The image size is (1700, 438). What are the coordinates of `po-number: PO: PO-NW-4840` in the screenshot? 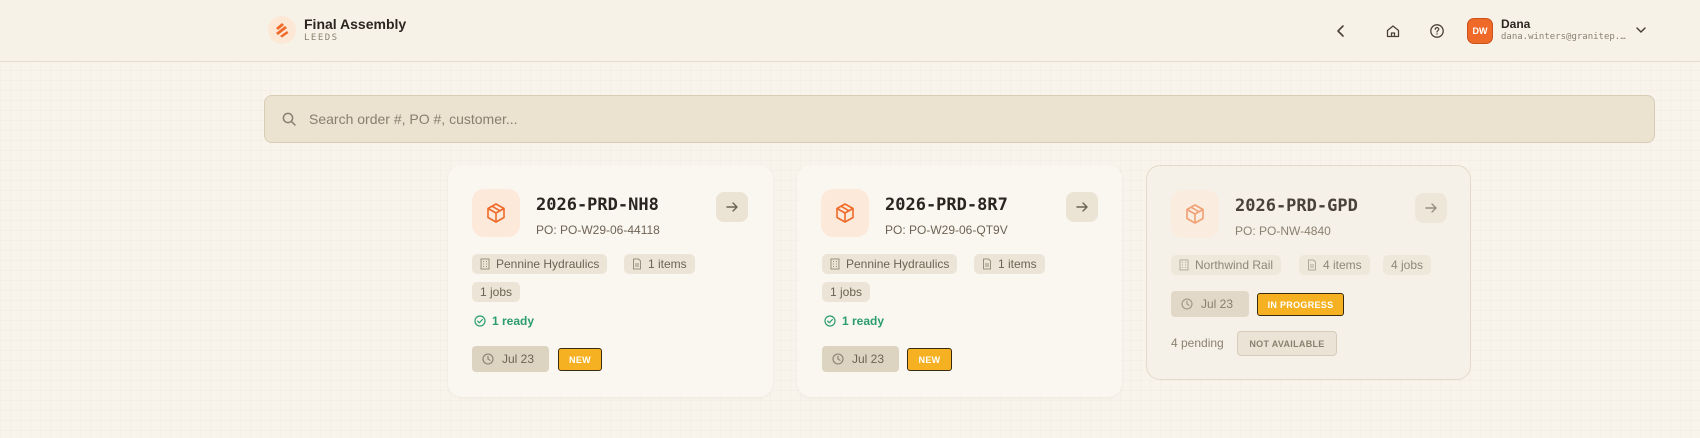 It's located at (1283, 231).